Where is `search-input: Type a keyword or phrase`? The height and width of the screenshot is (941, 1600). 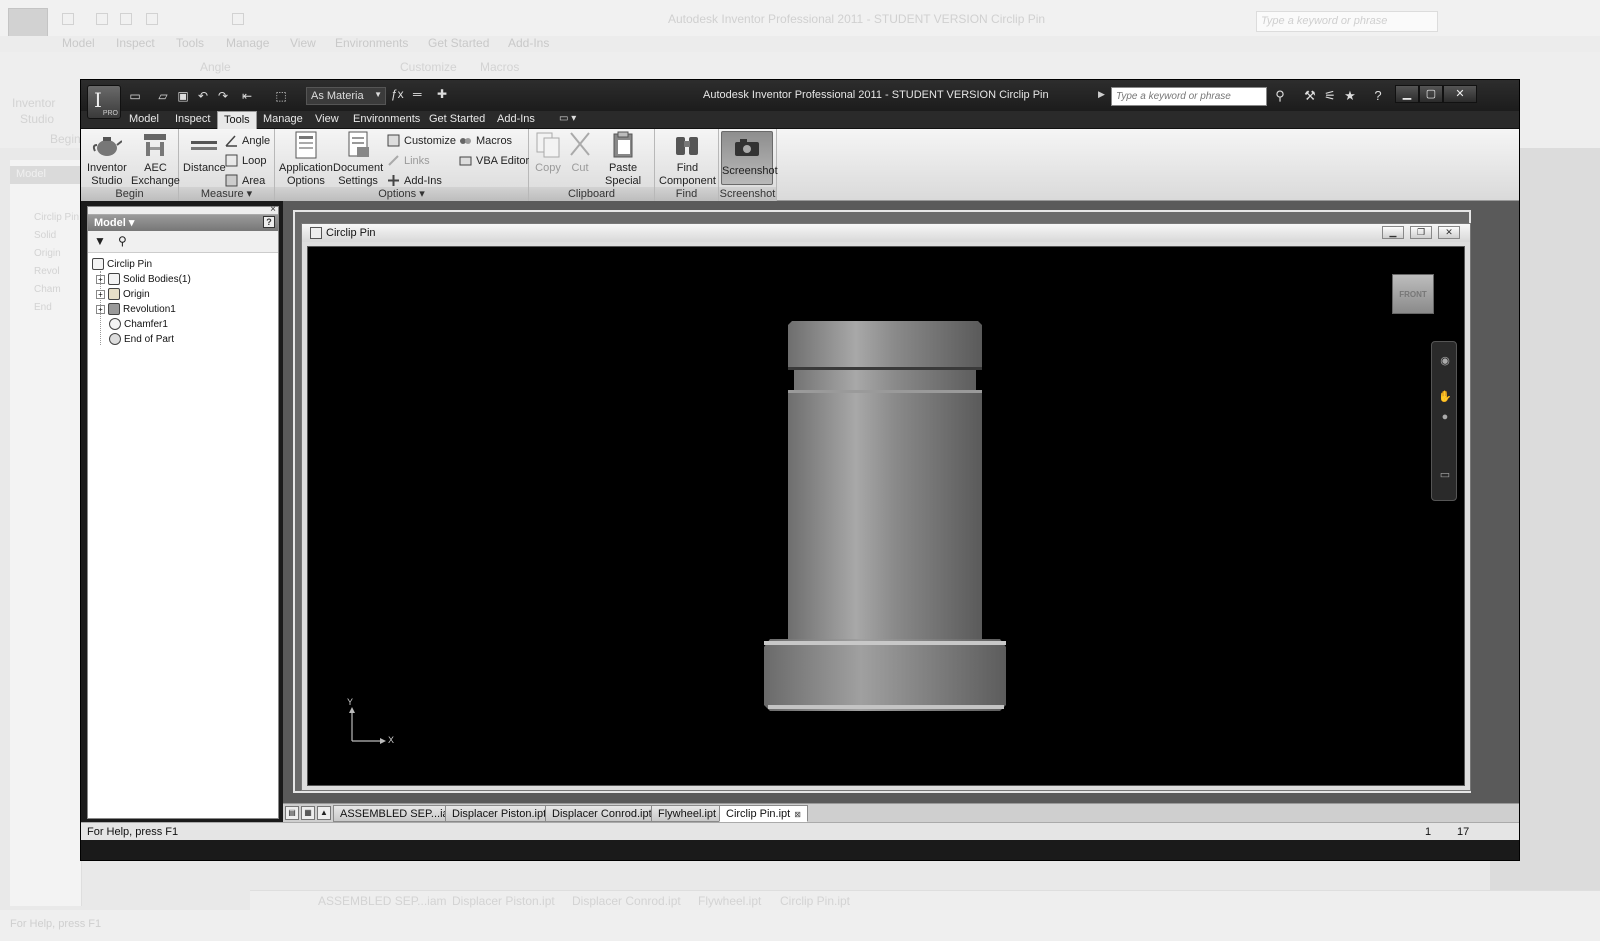 search-input: Type a keyword or phrase is located at coordinates (1189, 96).